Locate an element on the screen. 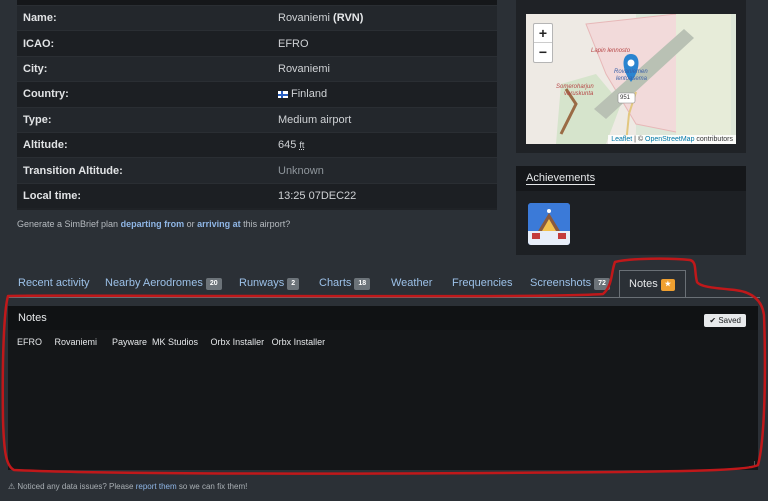  map-zoom-control: + − is located at coordinates (543, 43).